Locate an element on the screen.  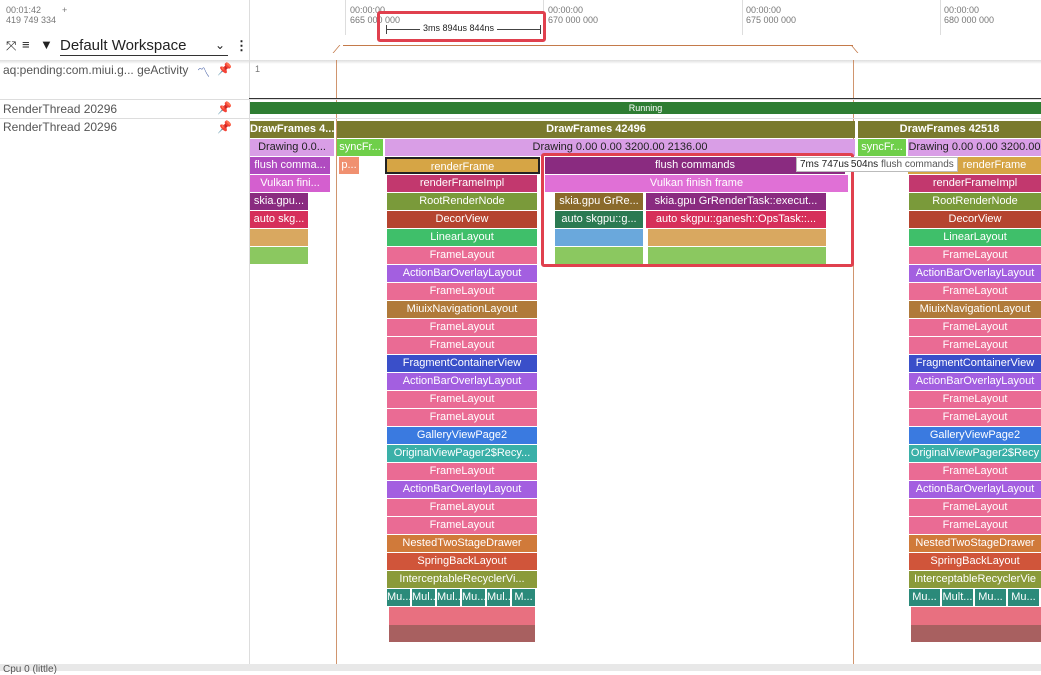
area-selection-left-handle is located at coordinates (340, 49).